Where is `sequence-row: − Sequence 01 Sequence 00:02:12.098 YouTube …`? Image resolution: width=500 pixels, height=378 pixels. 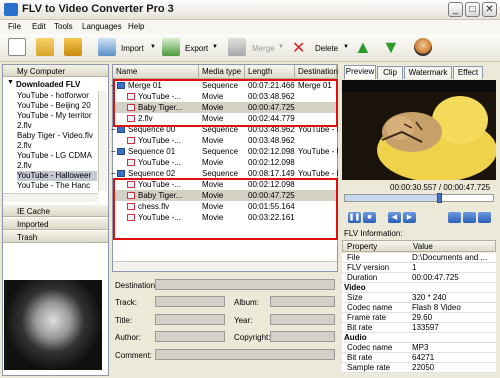
sequence-row: − Sequence 01 Sequence 00:02:12.098 YouTube … is located at coordinates (224, 151).